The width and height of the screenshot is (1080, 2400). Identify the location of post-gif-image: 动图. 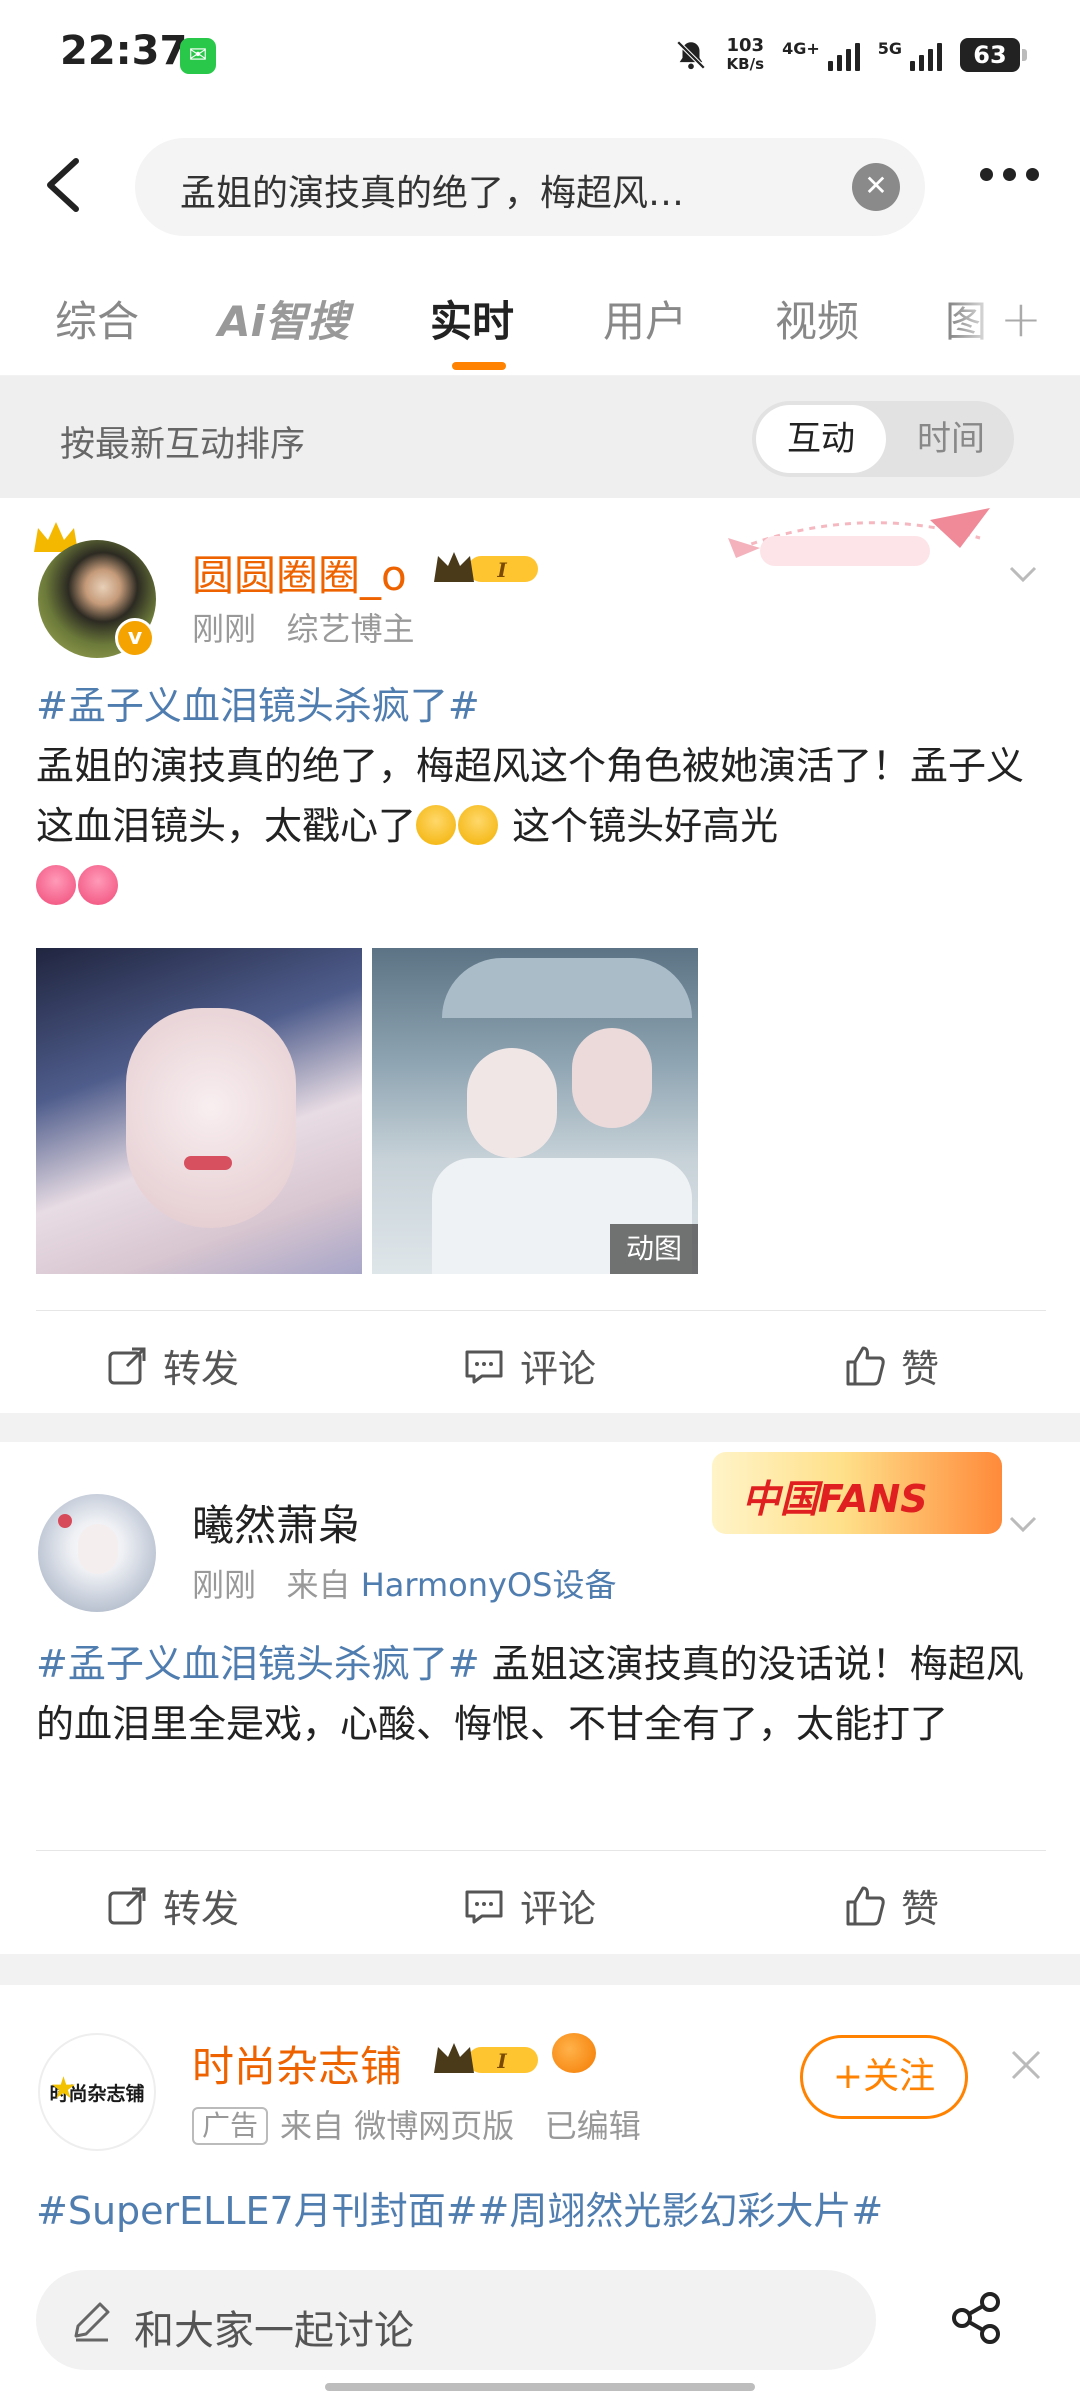
(535, 1111).